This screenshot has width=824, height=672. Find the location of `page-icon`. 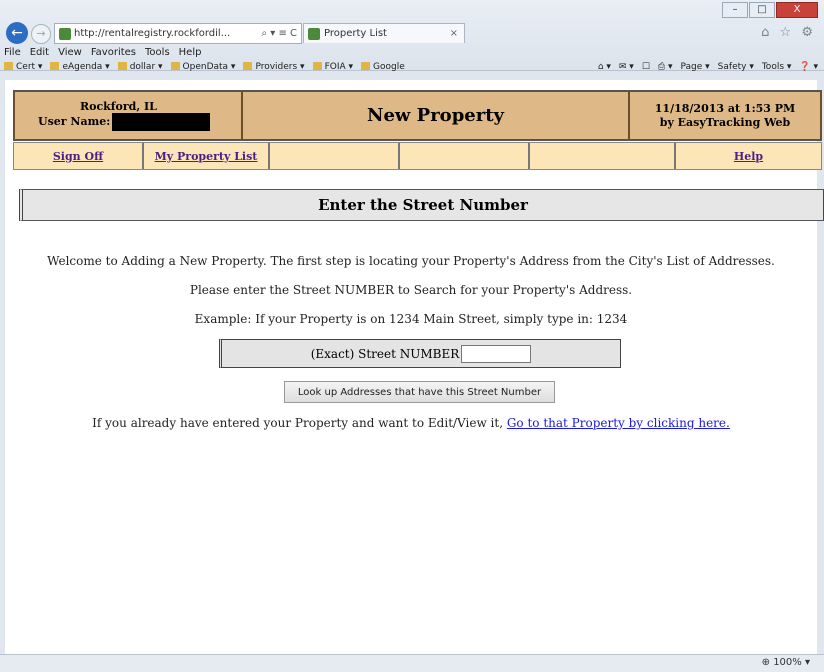

page-icon is located at coordinates (65, 33).